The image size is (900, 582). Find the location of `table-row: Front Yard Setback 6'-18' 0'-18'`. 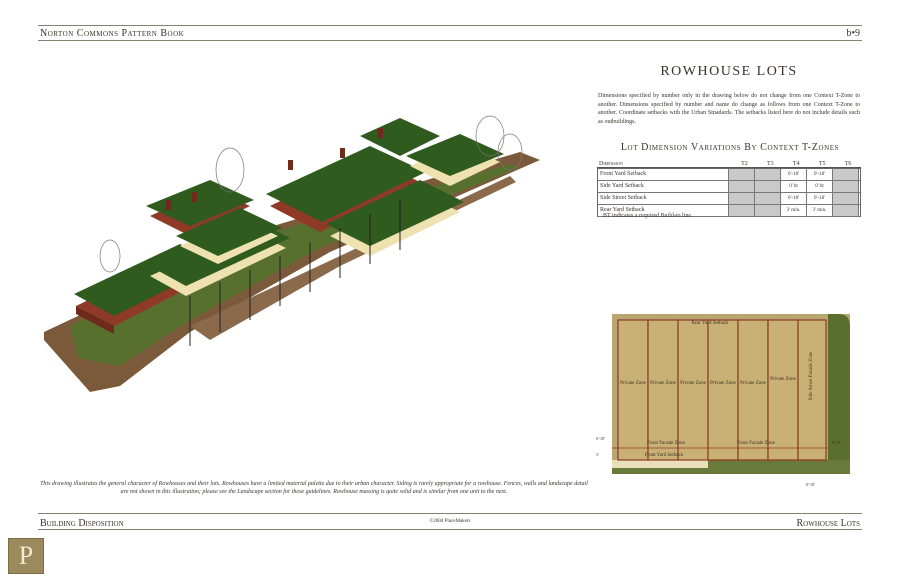

table-row: Front Yard Setback 6'-18' 0'-18' is located at coordinates (729, 175).